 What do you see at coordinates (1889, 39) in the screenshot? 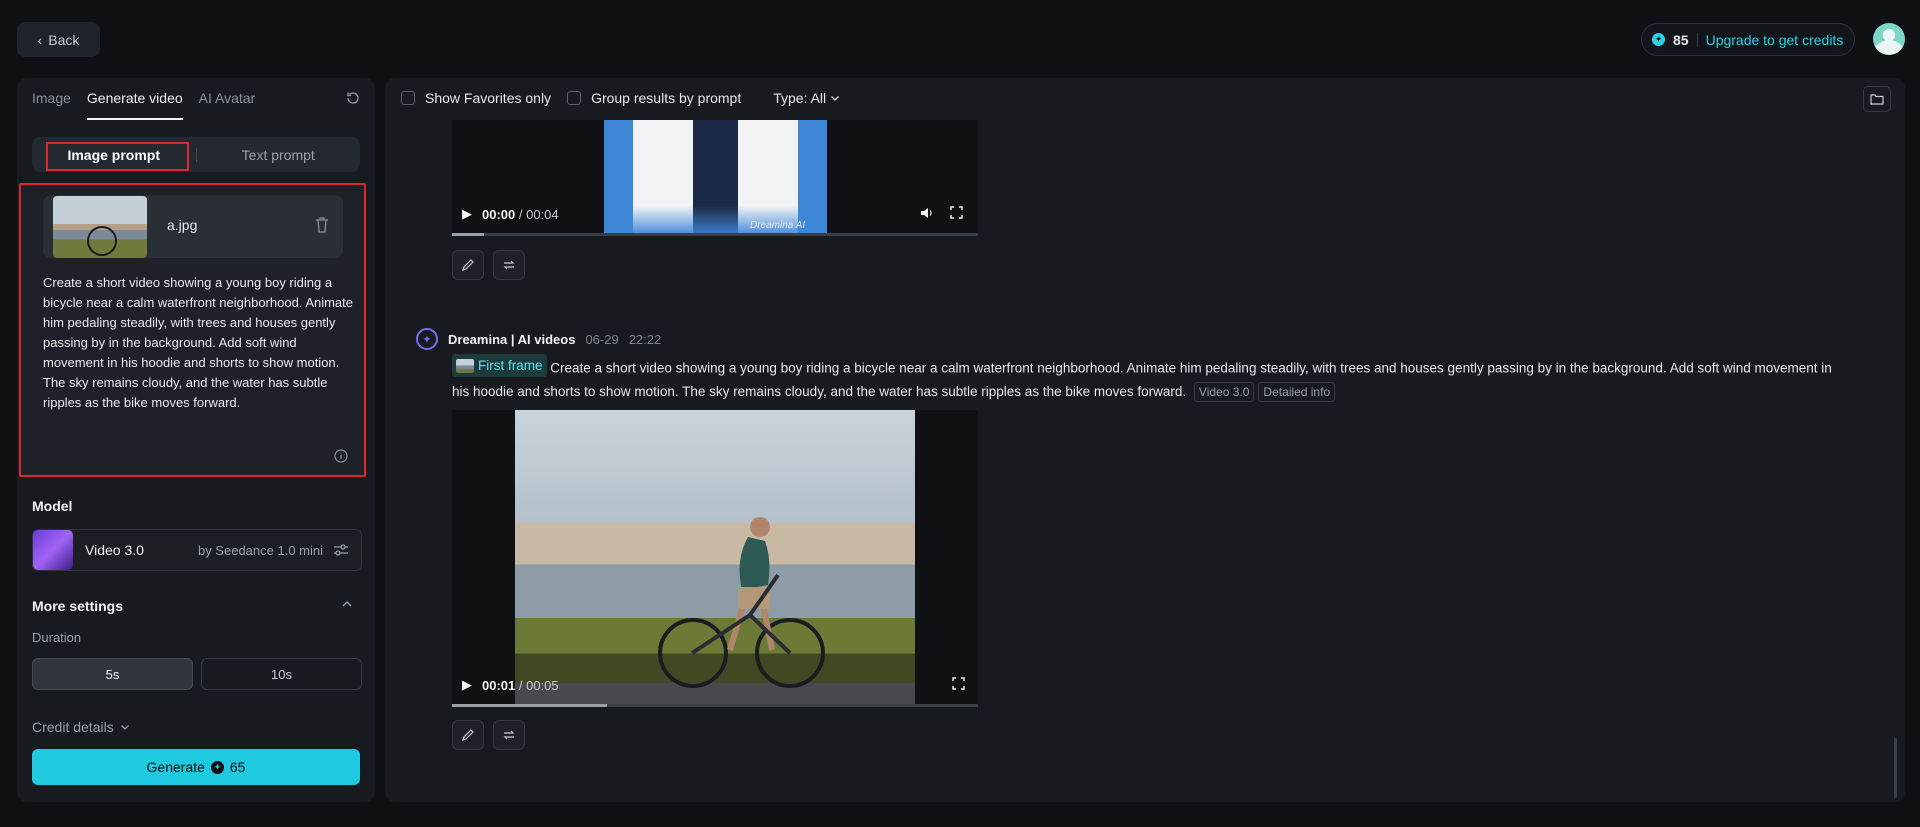
I see `avatar` at bounding box center [1889, 39].